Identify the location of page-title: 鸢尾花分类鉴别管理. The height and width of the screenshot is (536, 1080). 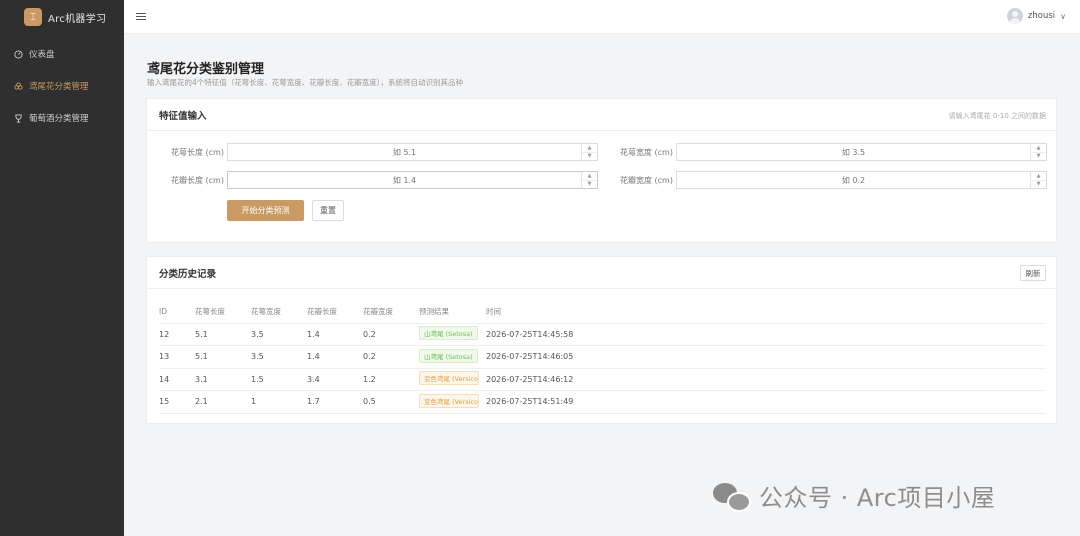
(206, 69).